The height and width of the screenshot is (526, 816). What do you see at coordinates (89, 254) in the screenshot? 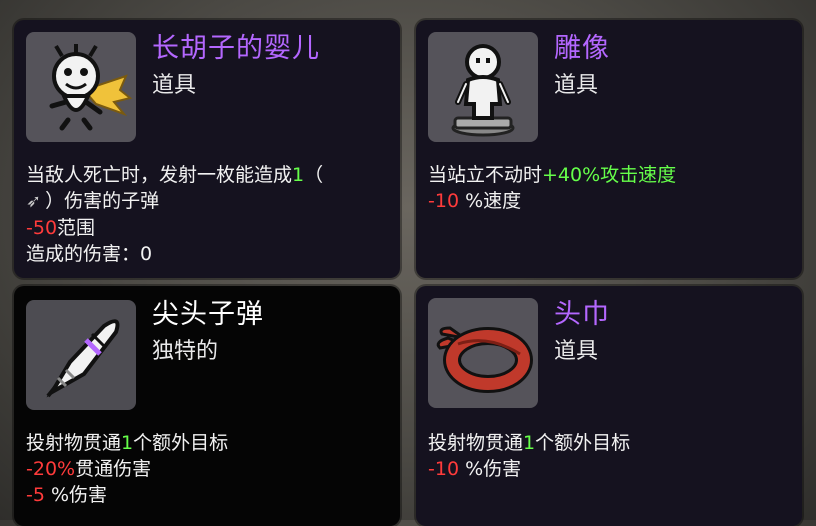
I see `damage-dealt-line: 造成的伤害：0` at bounding box center [89, 254].